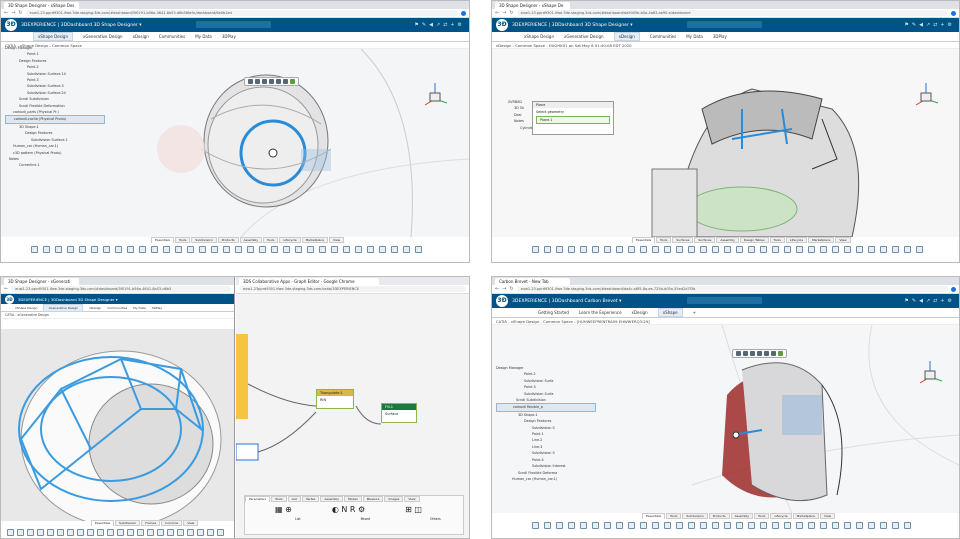 The height and width of the screenshot is (539, 960). Describe the element at coordinates (546, 479) in the screenshot. I see `tree-item: Human_car (Human_car.1)` at that location.